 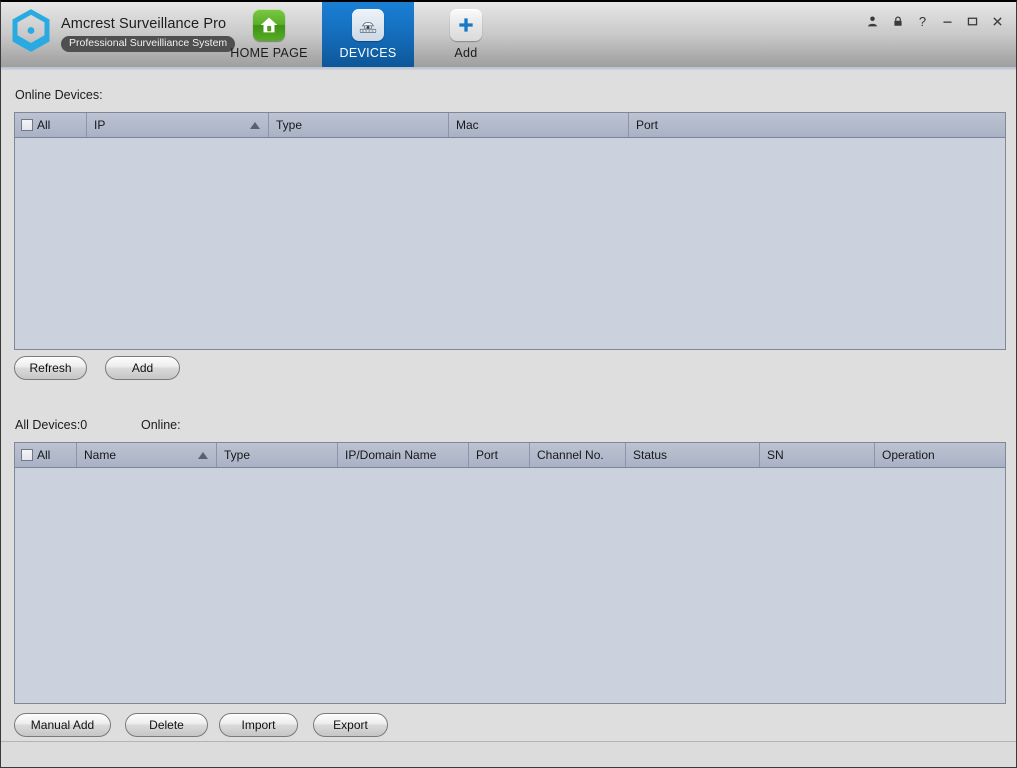 What do you see at coordinates (144, 24) in the screenshot?
I see `brand-title: Amcrest Surveillance Pro` at bounding box center [144, 24].